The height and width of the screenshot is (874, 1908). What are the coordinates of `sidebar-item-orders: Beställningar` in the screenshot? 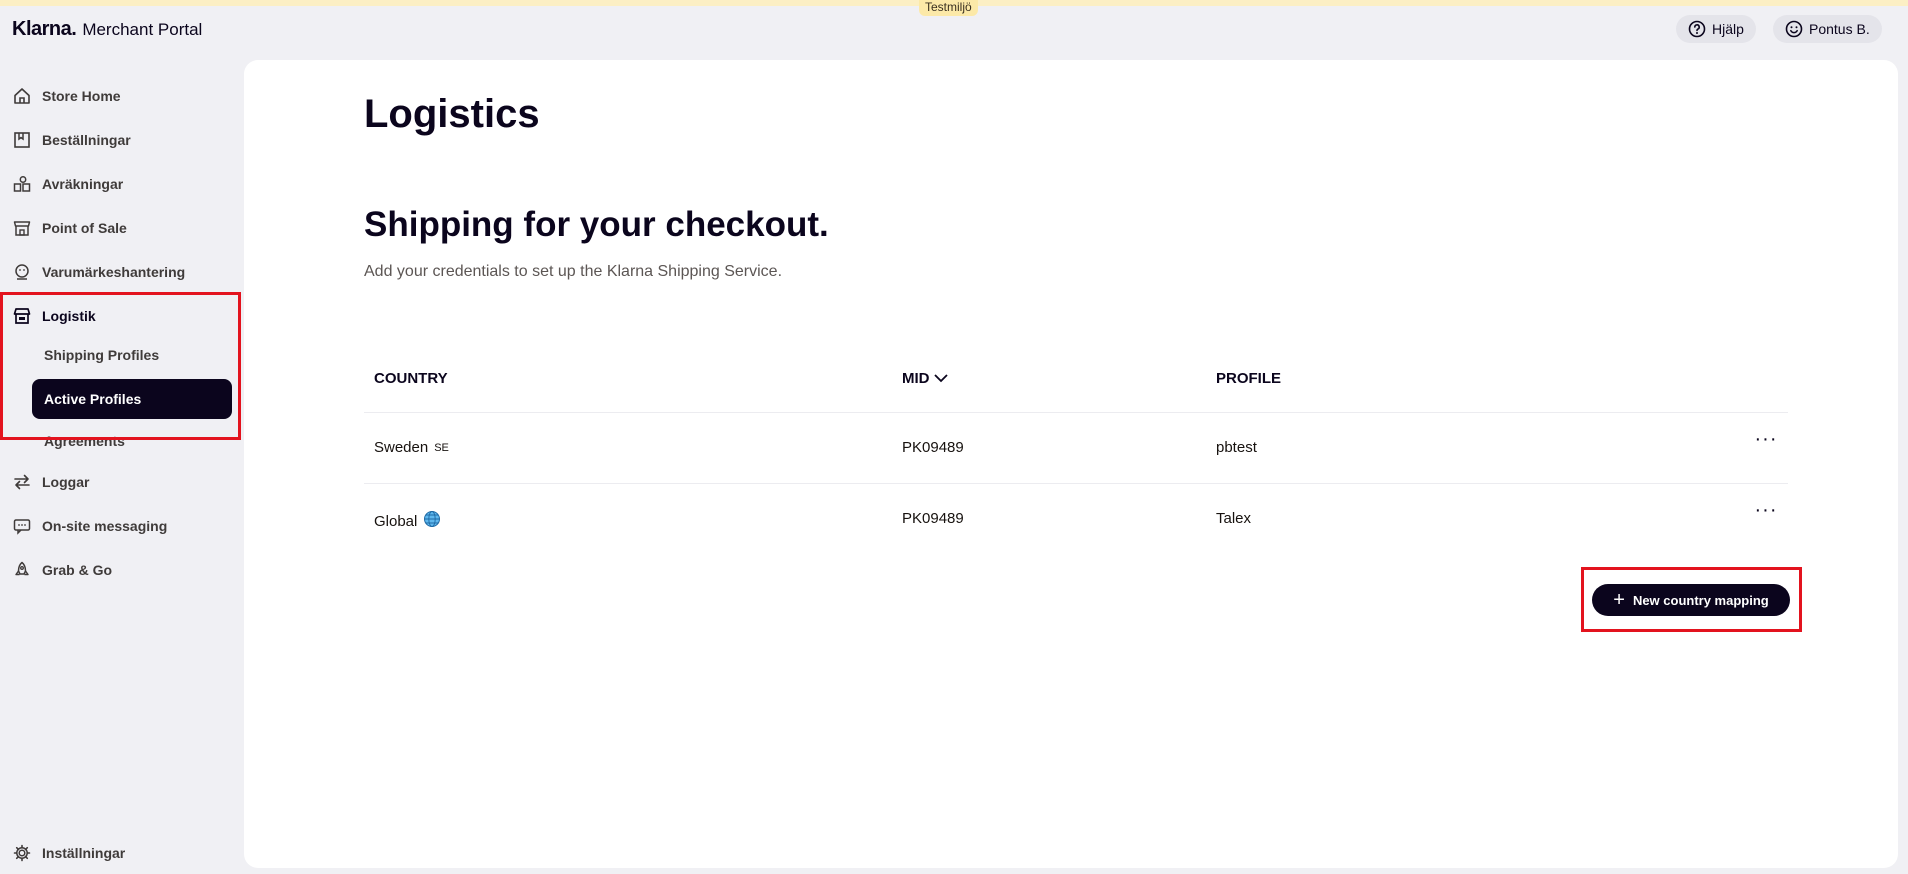 It's located at (71, 140).